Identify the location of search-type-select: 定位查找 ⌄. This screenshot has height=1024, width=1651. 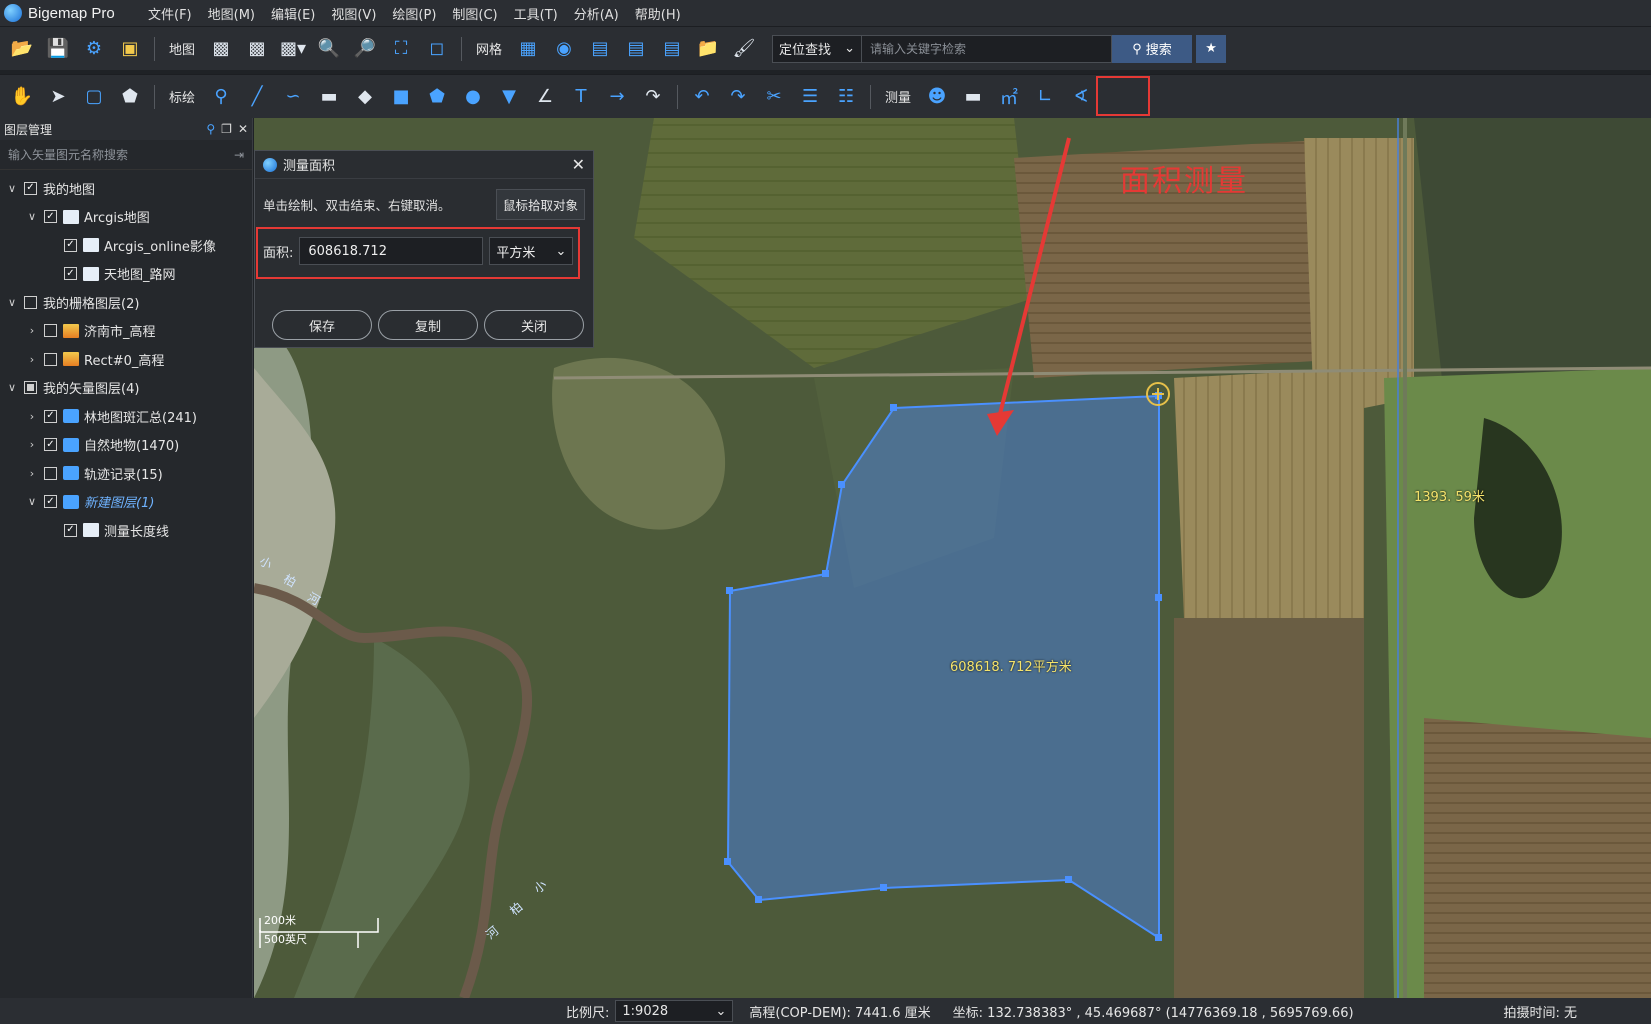
(817, 48).